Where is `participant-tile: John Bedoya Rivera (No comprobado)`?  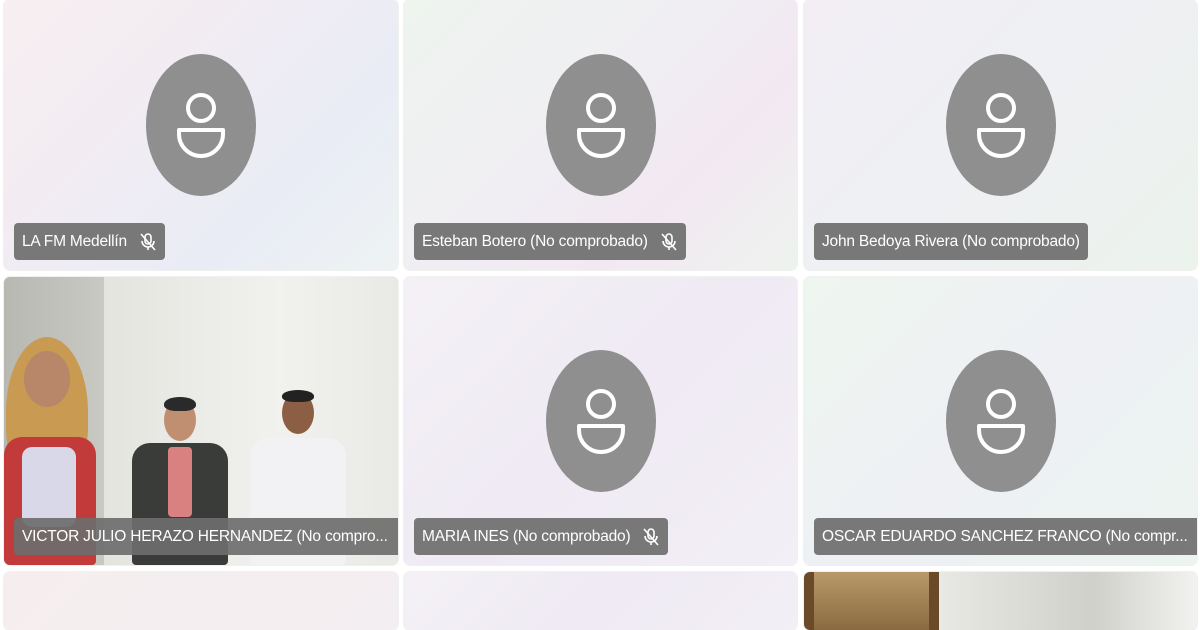 participant-tile: John Bedoya Rivera (No comprobado) is located at coordinates (1000, 135).